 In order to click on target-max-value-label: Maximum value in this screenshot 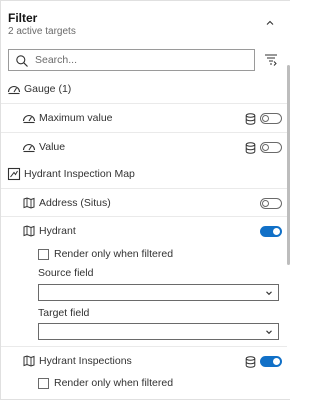, I will do `click(76, 118)`.